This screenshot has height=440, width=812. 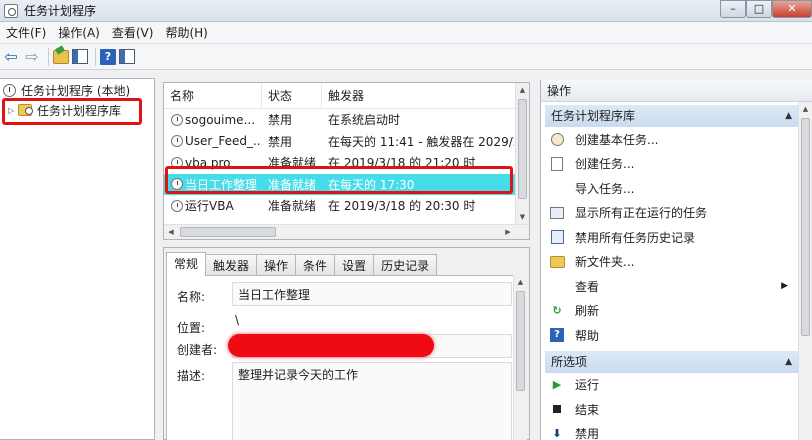 What do you see at coordinates (587, 409) in the screenshot?
I see `action-label: 结束` at bounding box center [587, 409].